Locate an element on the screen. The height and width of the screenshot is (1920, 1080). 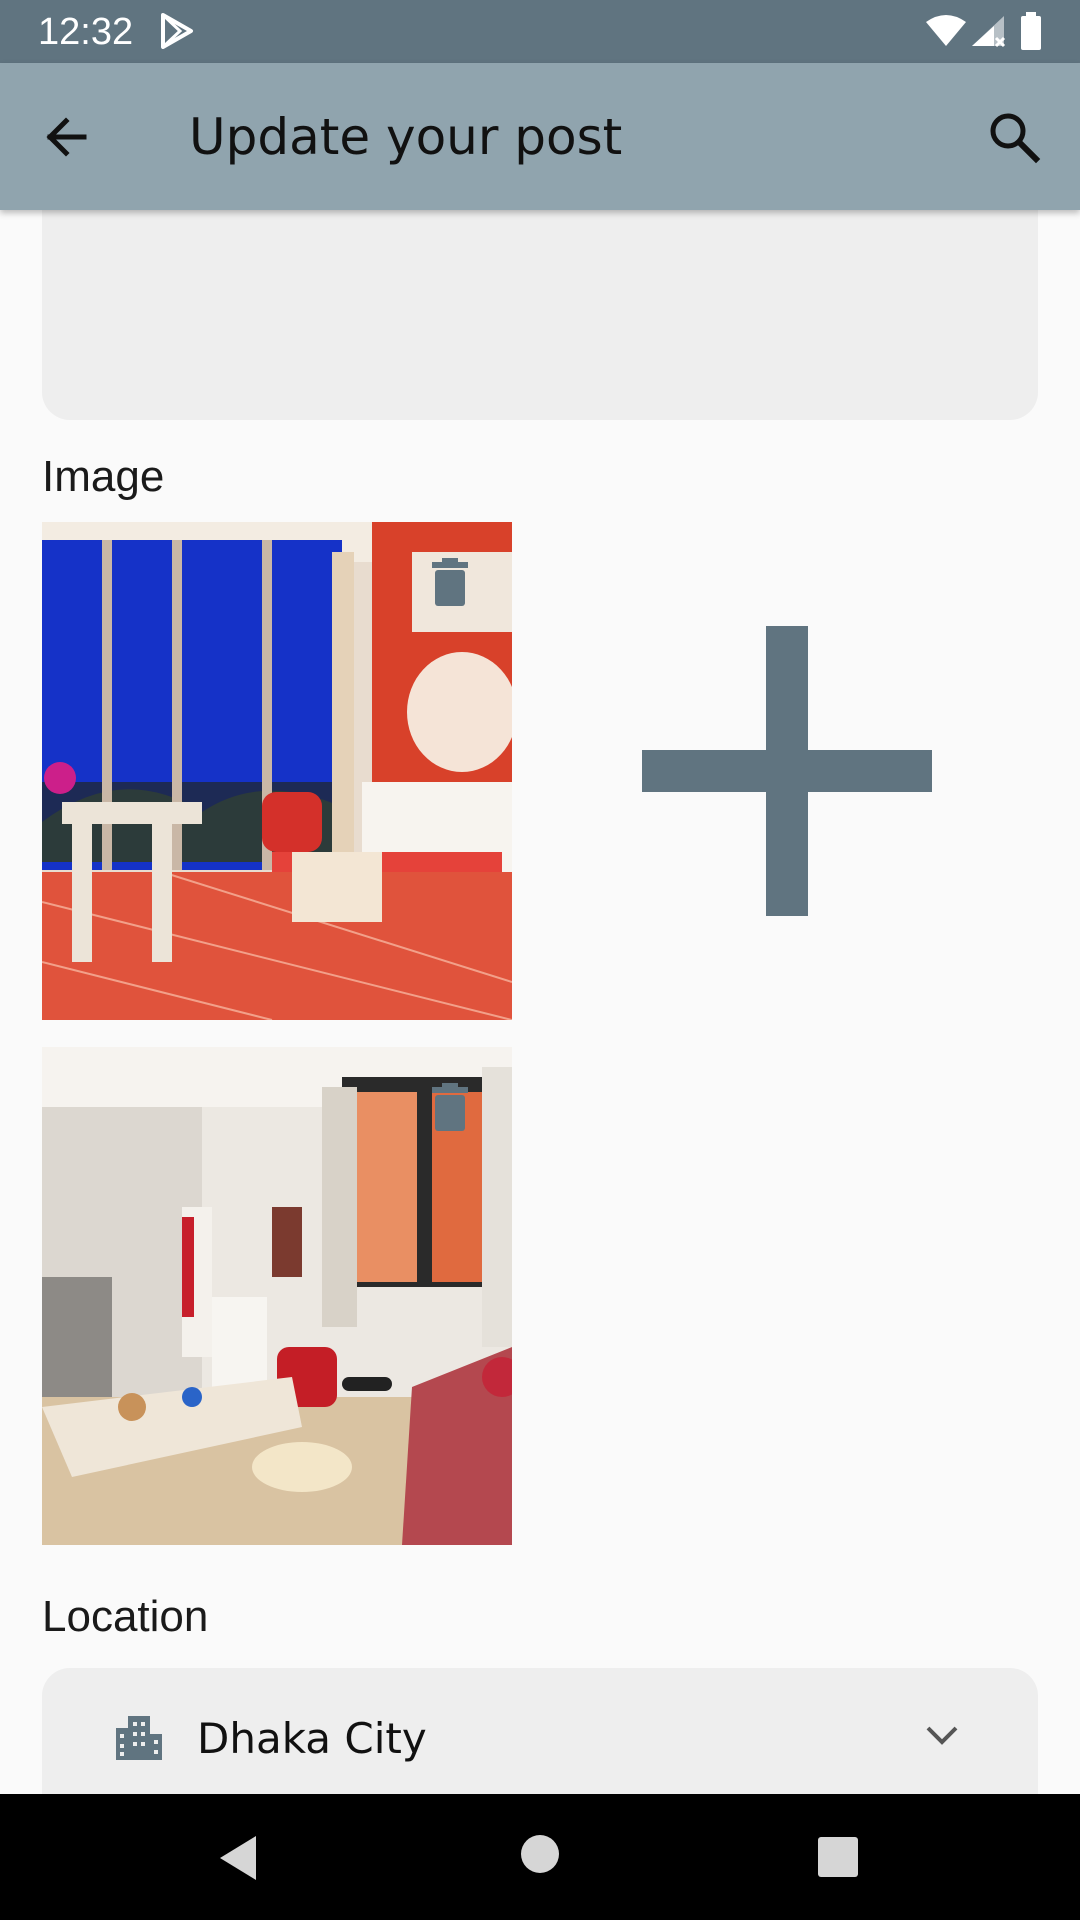
back-button is located at coordinates (73, 137).